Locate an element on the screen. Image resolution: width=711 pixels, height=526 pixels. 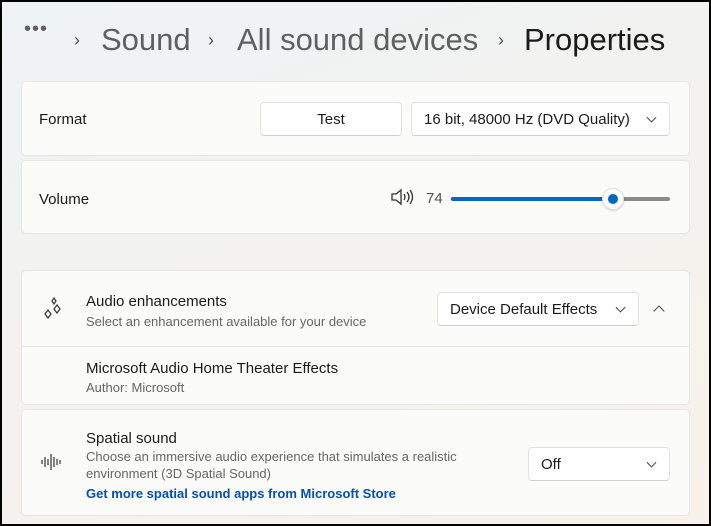
effect-name: Microsoft Audio Home Theater Effects is located at coordinates (212, 368).